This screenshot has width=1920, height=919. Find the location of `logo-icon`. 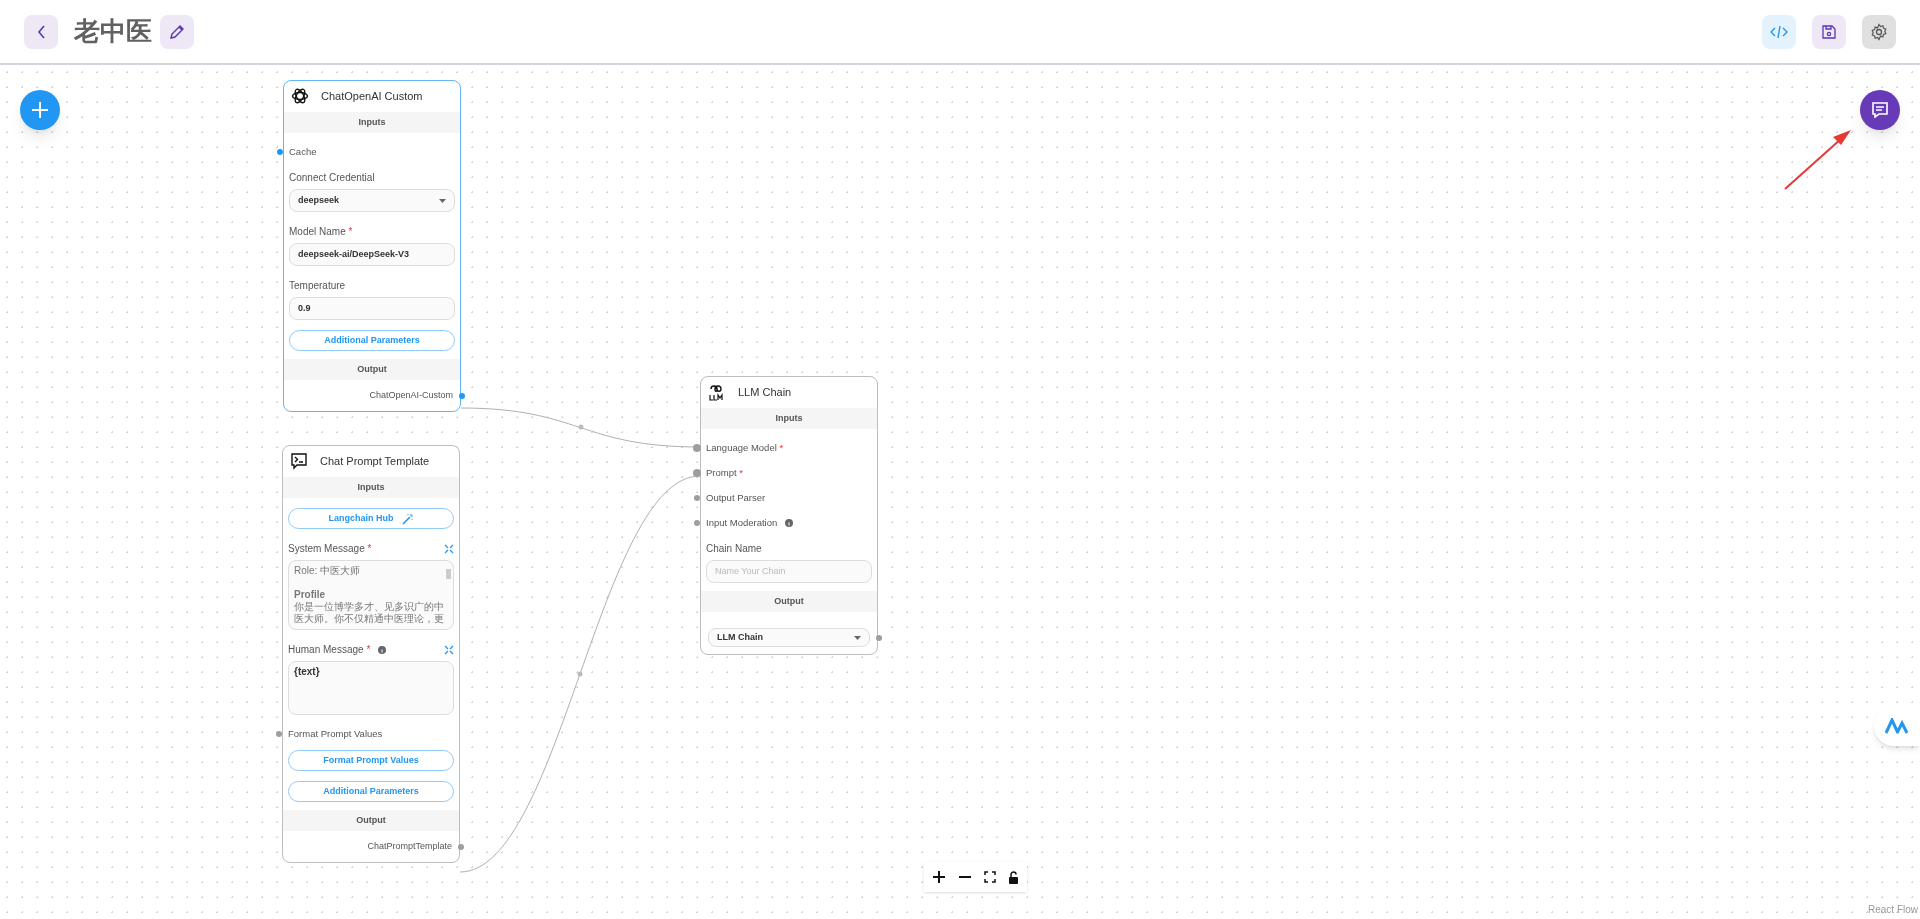

logo-icon is located at coordinates (1897, 726).